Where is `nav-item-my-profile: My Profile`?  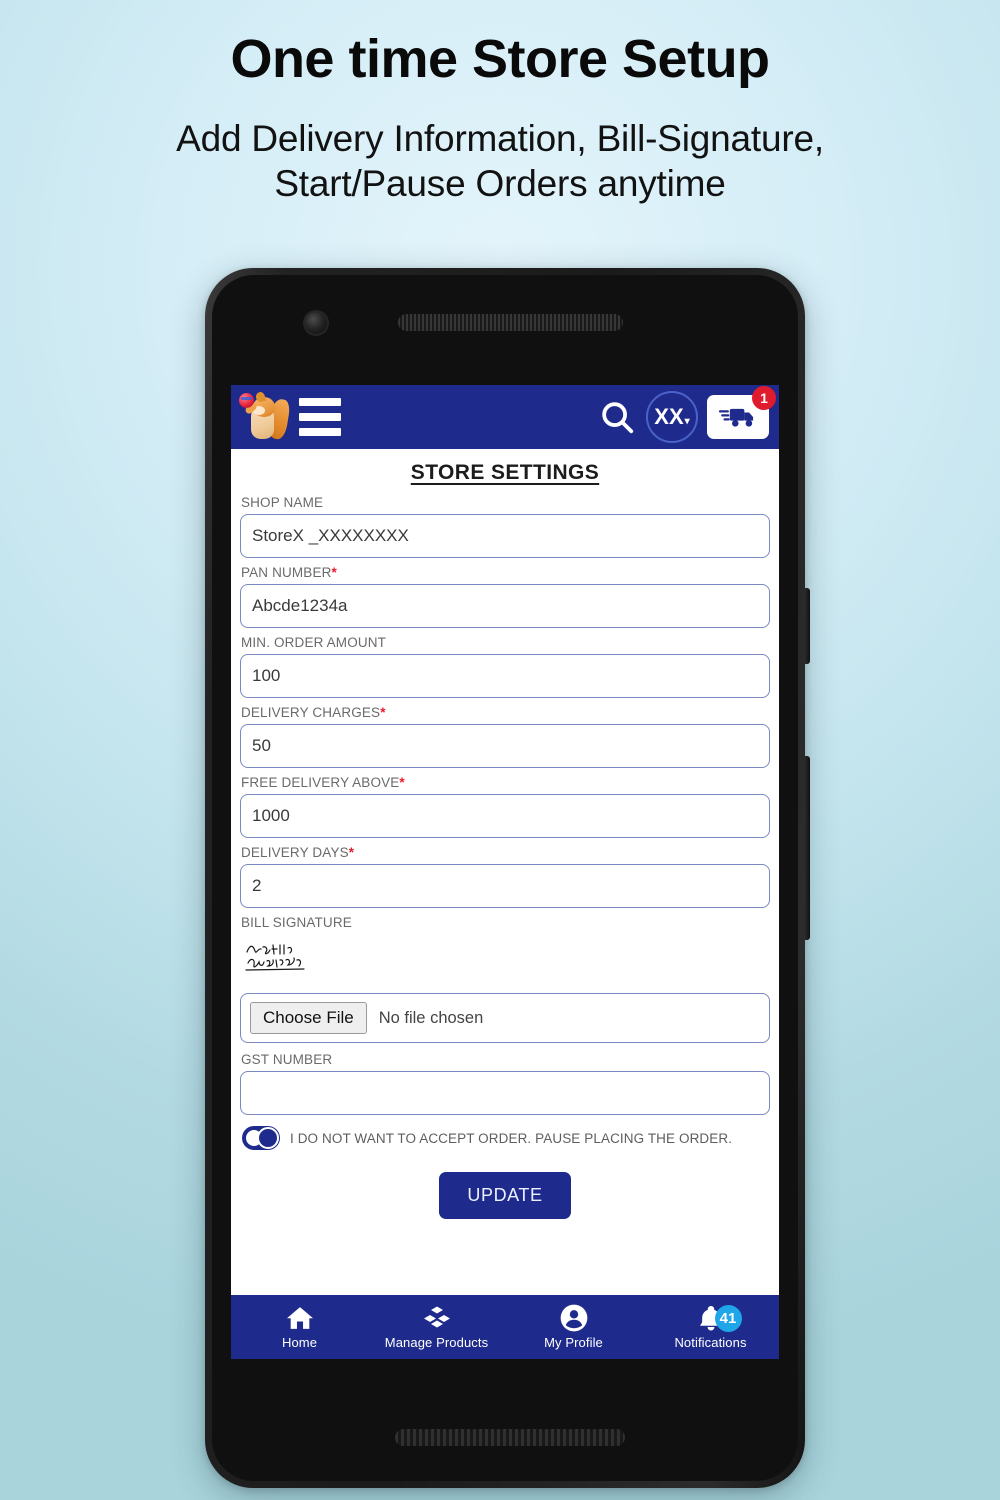 nav-item-my-profile: My Profile is located at coordinates (573, 1327).